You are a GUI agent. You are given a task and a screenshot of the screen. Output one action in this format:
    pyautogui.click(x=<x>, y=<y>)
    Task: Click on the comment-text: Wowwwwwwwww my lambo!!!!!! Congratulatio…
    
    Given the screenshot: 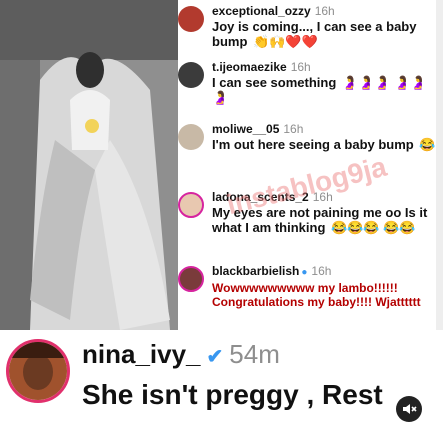 What is the action you would take?
    pyautogui.click(x=316, y=295)
    